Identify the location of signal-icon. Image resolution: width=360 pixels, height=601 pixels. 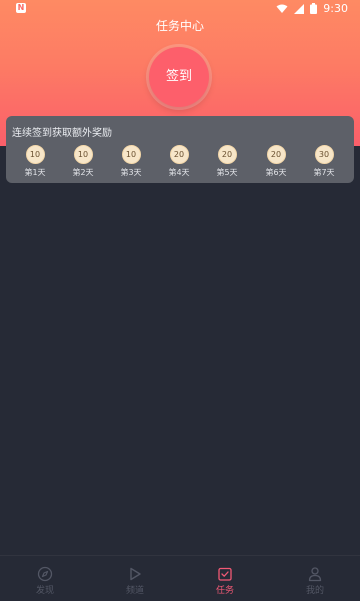
(299, 8).